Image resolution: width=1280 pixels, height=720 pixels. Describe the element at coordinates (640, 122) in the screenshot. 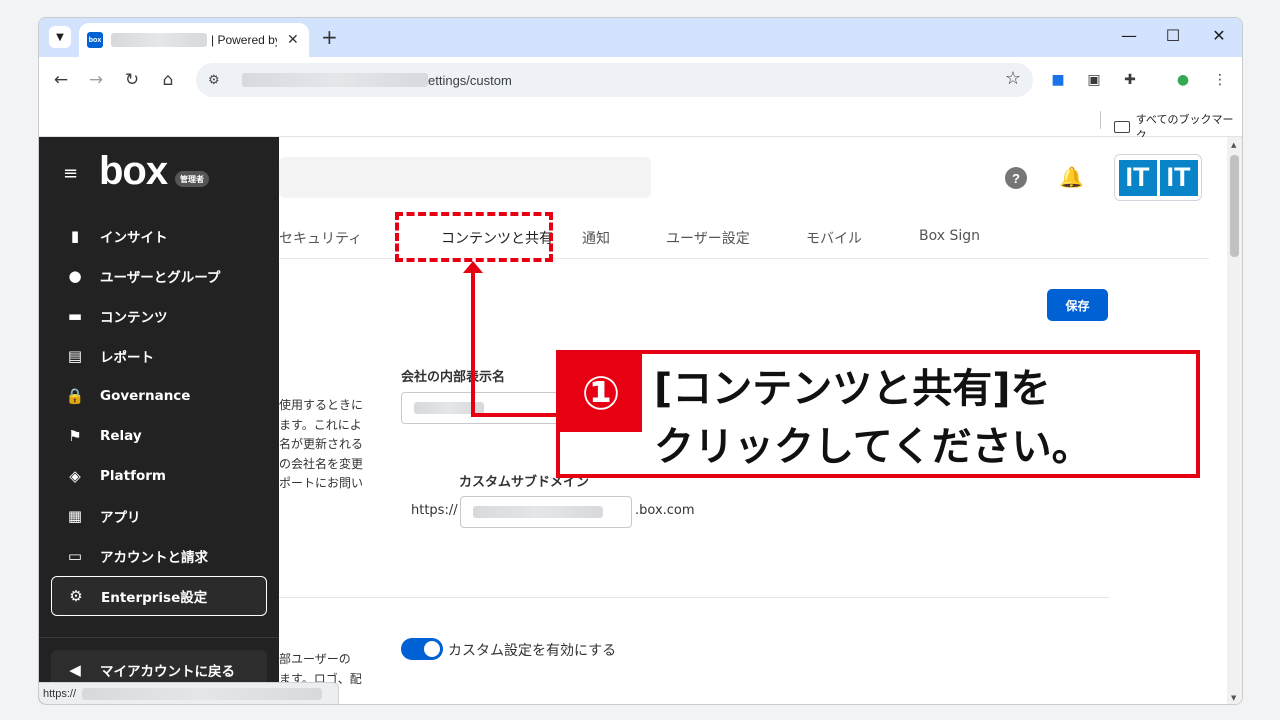

I see `bookmarks-bar: すべてのブックマーク` at that location.